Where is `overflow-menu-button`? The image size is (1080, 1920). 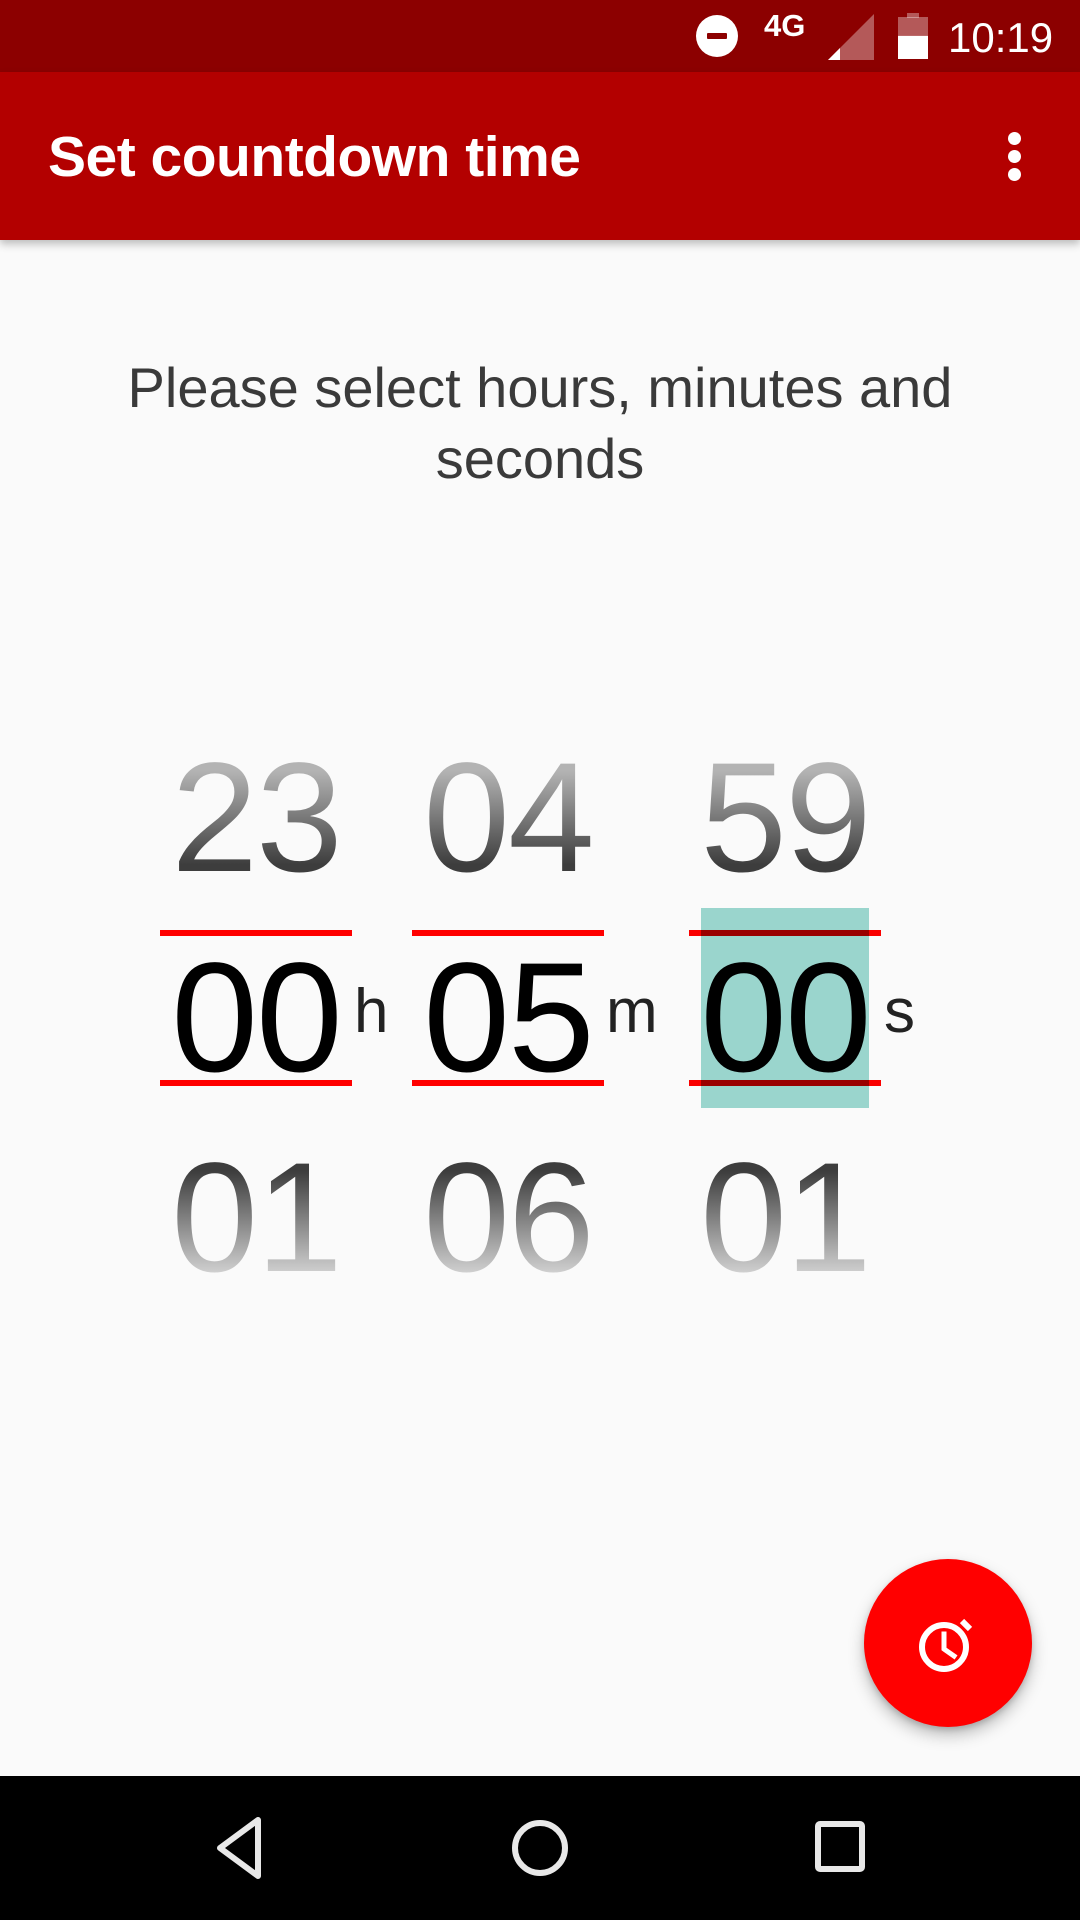 overflow-menu-button is located at coordinates (1014, 156).